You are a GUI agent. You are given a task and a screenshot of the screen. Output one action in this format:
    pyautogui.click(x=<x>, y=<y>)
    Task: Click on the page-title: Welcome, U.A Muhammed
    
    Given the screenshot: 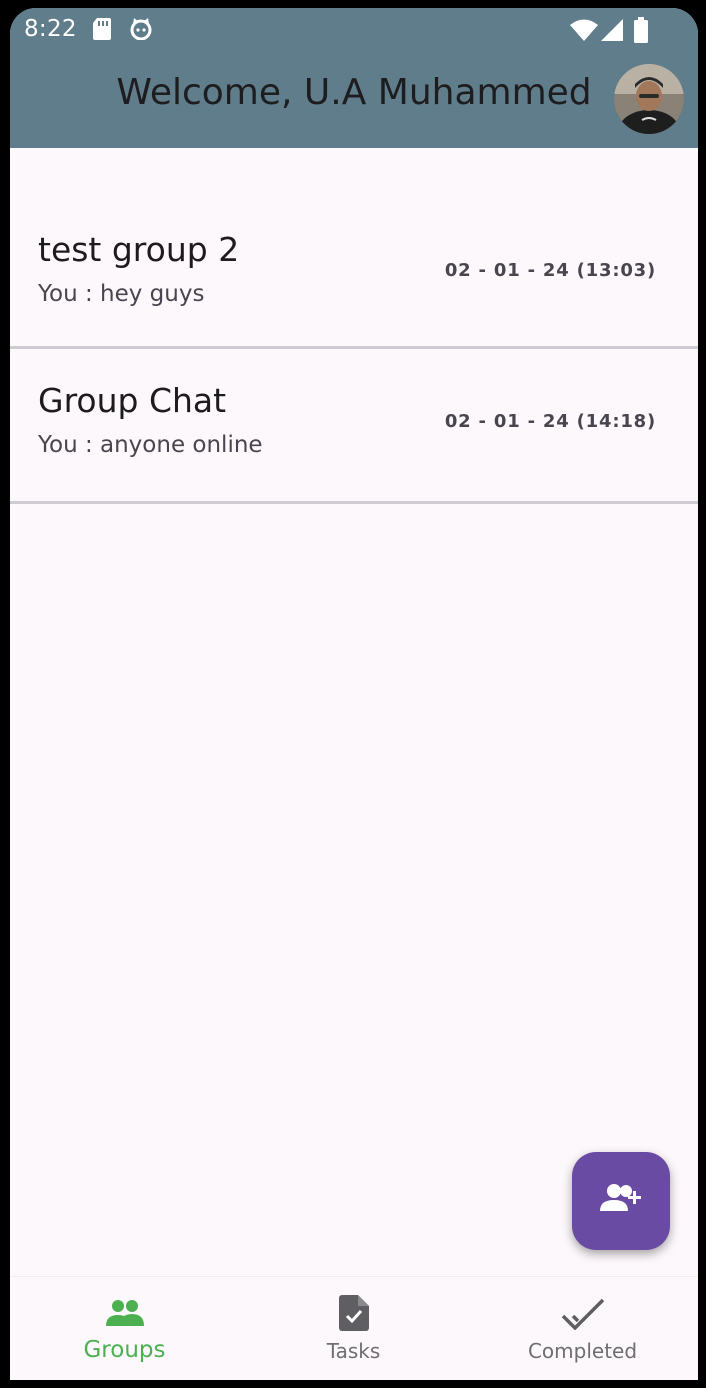 What is the action you would take?
    pyautogui.click(x=354, y=92)
    